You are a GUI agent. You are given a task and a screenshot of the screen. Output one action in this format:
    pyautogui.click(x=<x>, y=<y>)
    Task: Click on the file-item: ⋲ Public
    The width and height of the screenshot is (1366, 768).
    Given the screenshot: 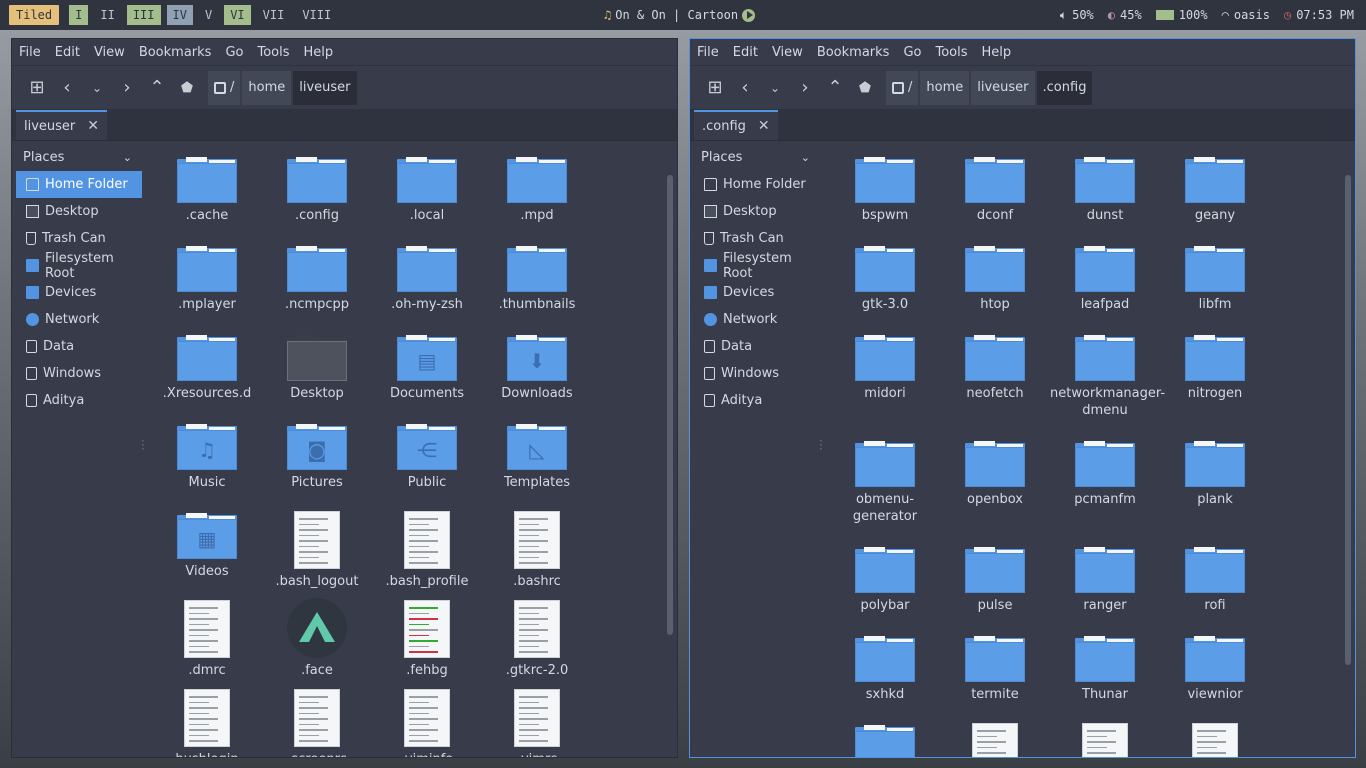 What is the action you would take?
    pyautogui.click(x=427, y=456)
    